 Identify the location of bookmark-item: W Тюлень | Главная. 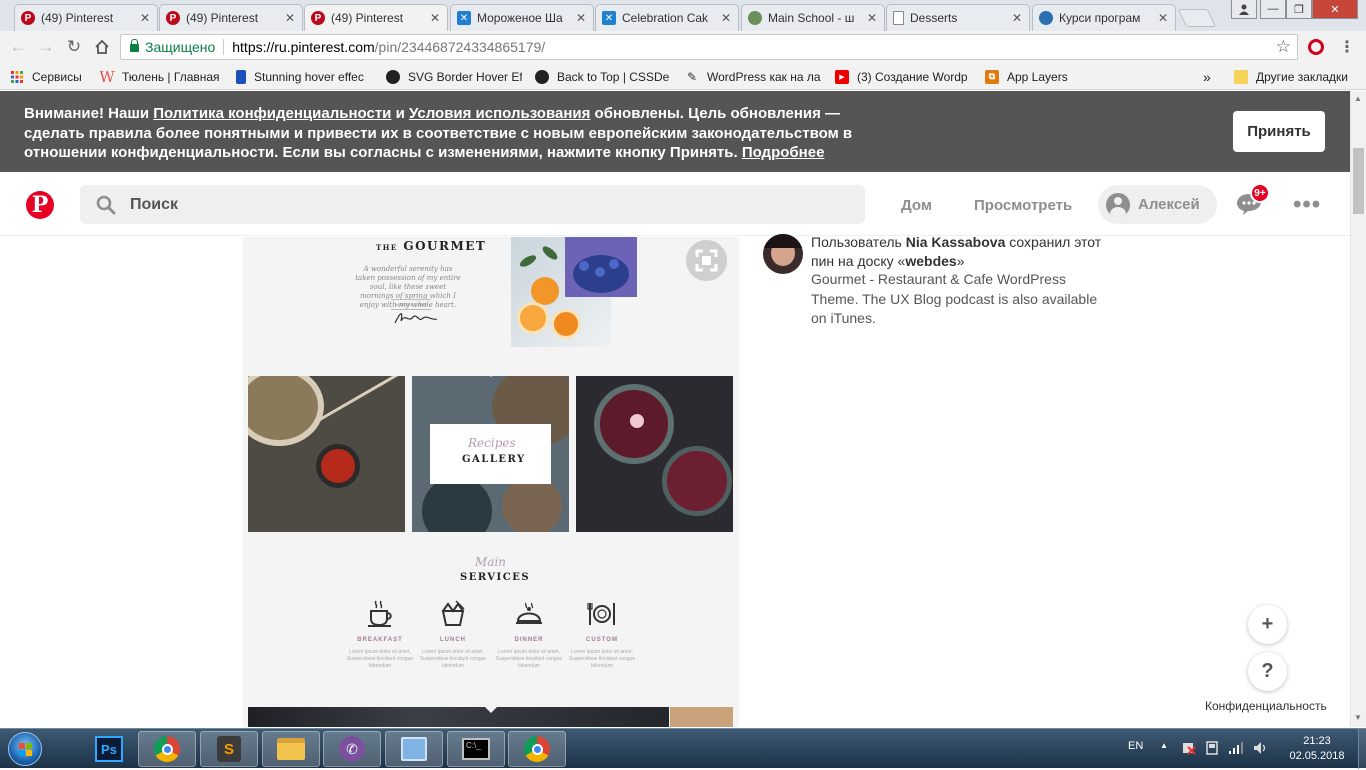
(164, 76).